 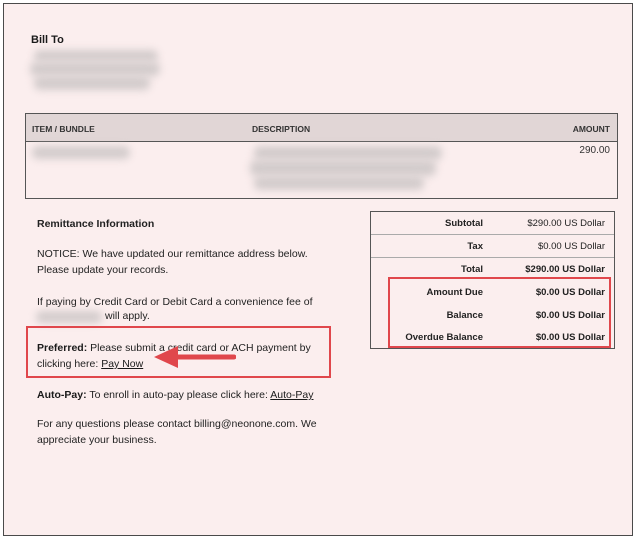 What do you see at coordinates (62, 395) in the screenshot?
I see `autopay-label: Auto-Pay:` at bounding box center [62, 395].